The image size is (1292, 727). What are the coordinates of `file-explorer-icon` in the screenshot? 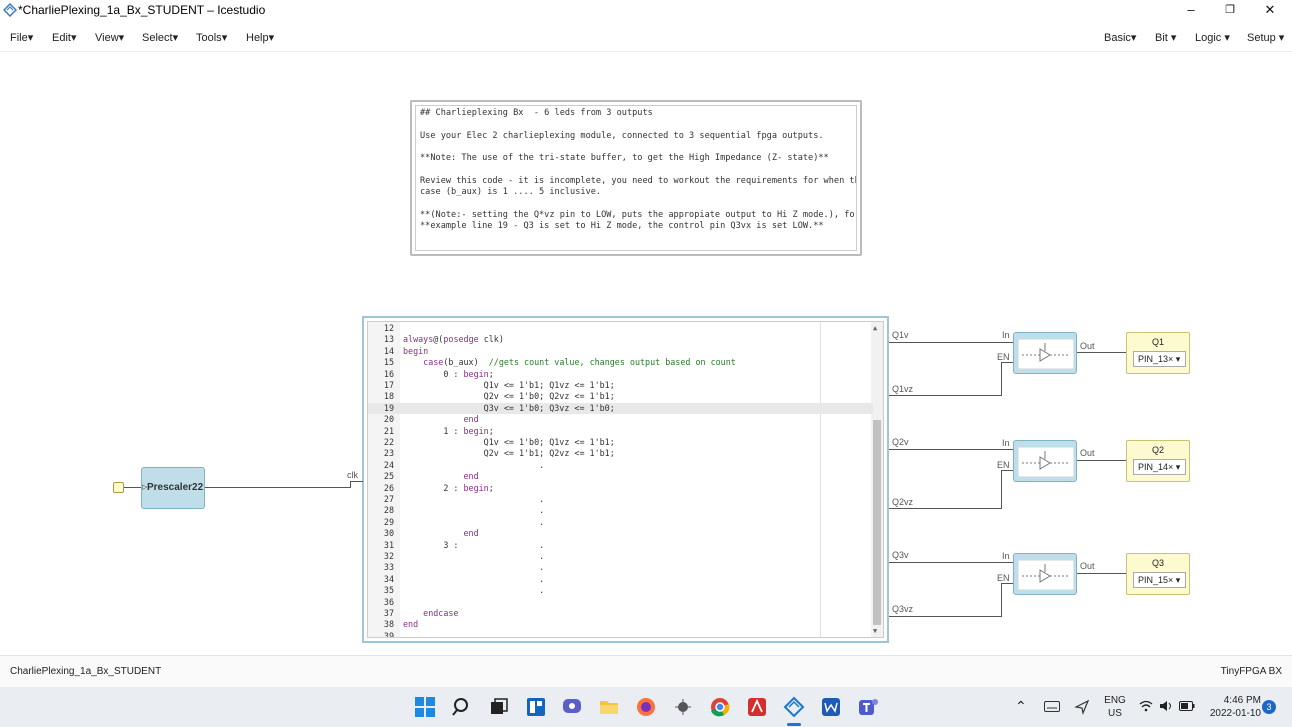 It's located at (609, 707).